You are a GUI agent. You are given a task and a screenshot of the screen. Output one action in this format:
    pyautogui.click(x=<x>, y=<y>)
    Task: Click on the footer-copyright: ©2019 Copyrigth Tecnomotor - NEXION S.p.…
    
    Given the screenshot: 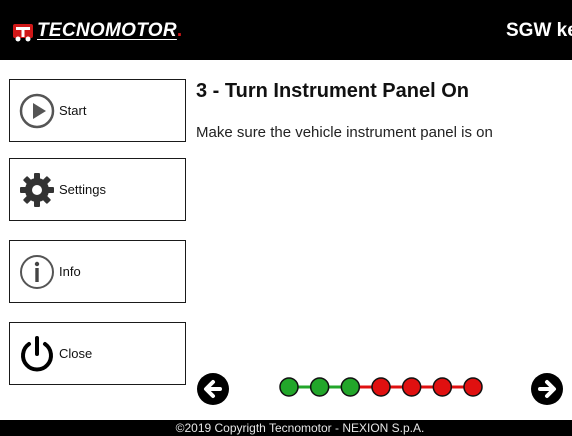 What is the action you would take?
    pyautogui.click(x=286, y=428)
    